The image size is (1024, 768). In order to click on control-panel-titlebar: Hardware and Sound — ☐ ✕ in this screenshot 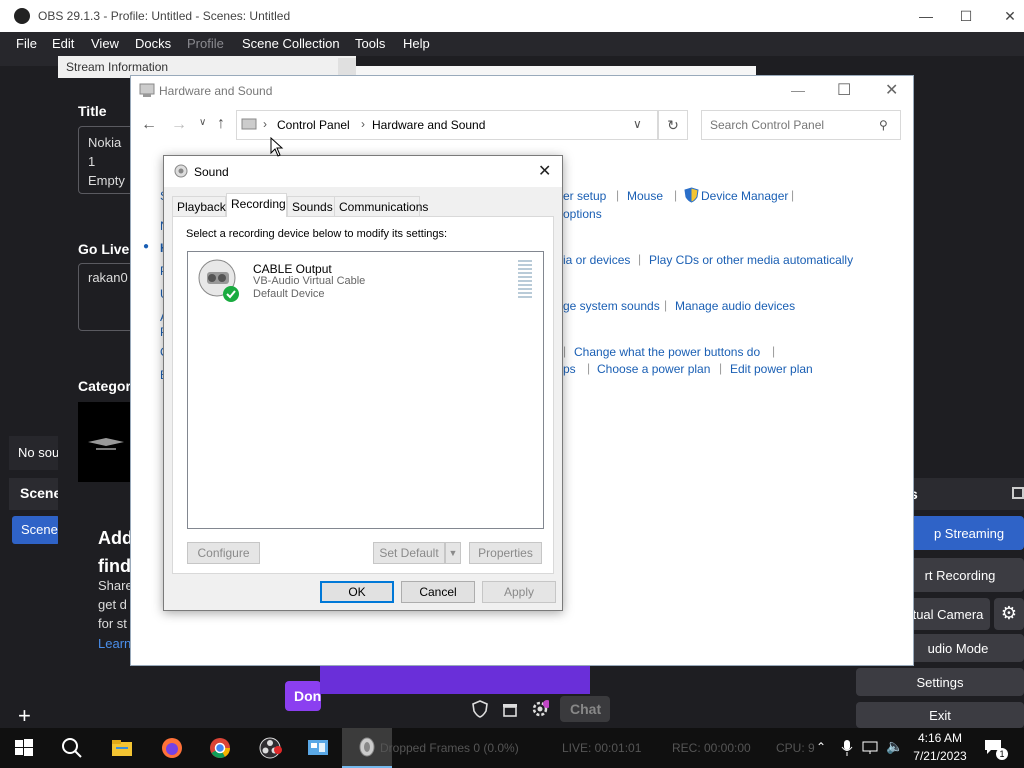, I will do `click(522, 91)`.